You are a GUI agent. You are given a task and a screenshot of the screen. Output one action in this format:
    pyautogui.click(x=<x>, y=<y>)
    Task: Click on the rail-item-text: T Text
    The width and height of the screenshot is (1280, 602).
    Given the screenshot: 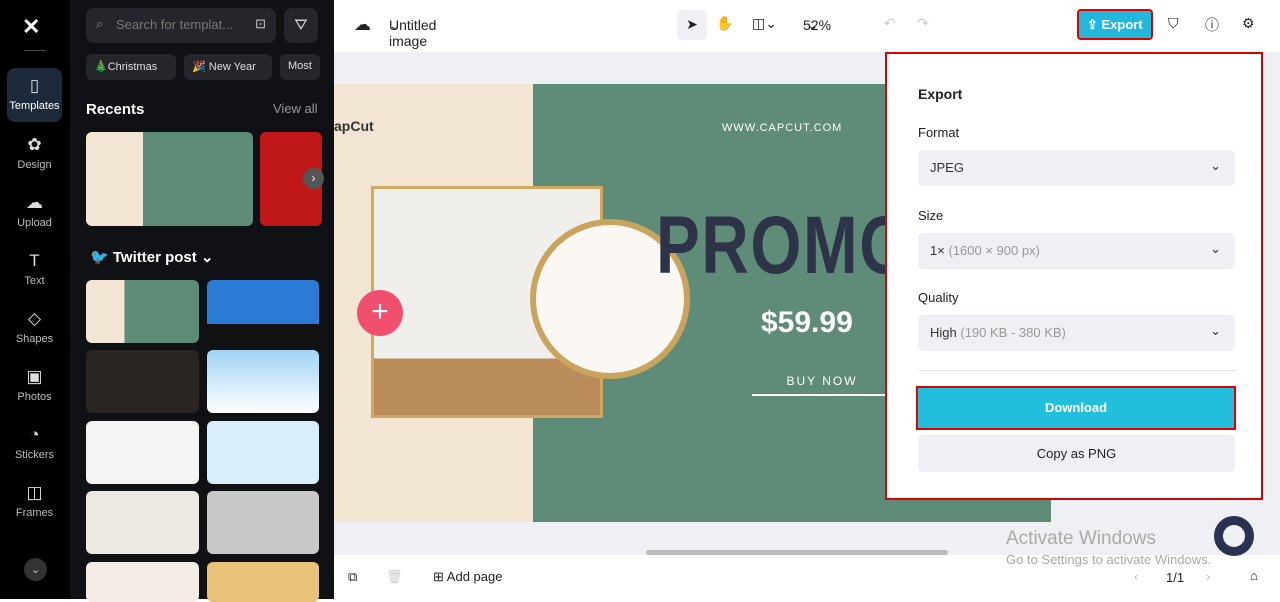 What is the action you would take?
    pyautogui.click(x=34, y=270)
    